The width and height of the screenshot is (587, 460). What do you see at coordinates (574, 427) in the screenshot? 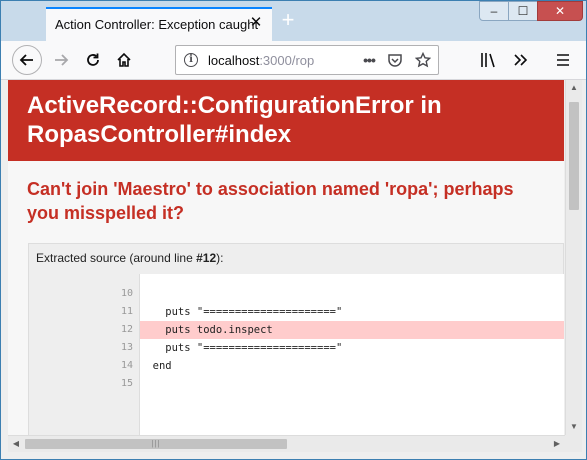
I see `scroll-down-icon: ▼` at bounding box center [574, 427].